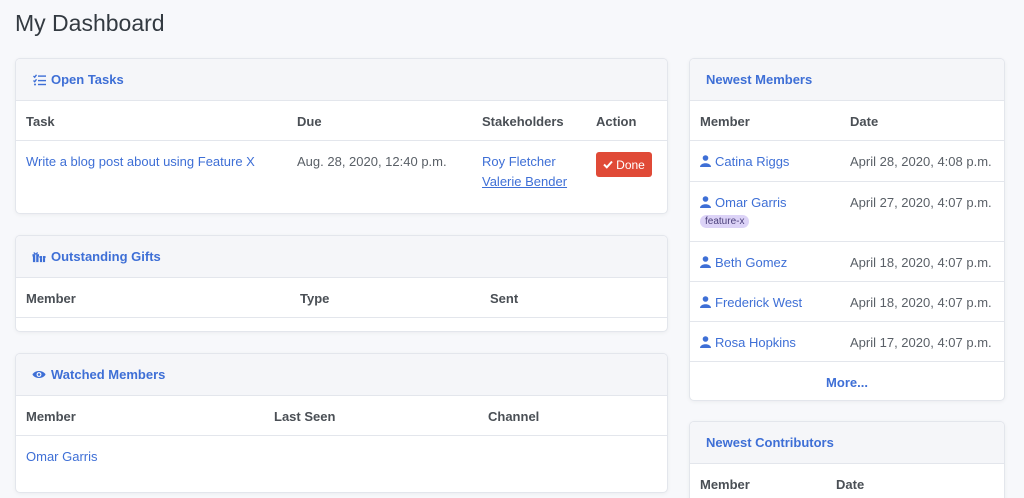 The height and width of the screenshot is (498, 1024). I want to click on member-link: Catina Riggs, so click(744, 161).